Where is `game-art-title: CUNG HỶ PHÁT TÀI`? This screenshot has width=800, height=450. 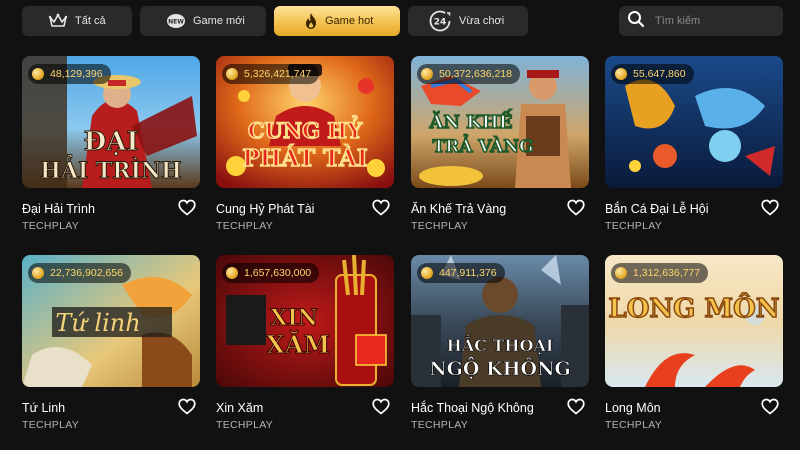
game-art-title: CUNG HỶ PHÁT TÀI is located at coordinates (305, 143).